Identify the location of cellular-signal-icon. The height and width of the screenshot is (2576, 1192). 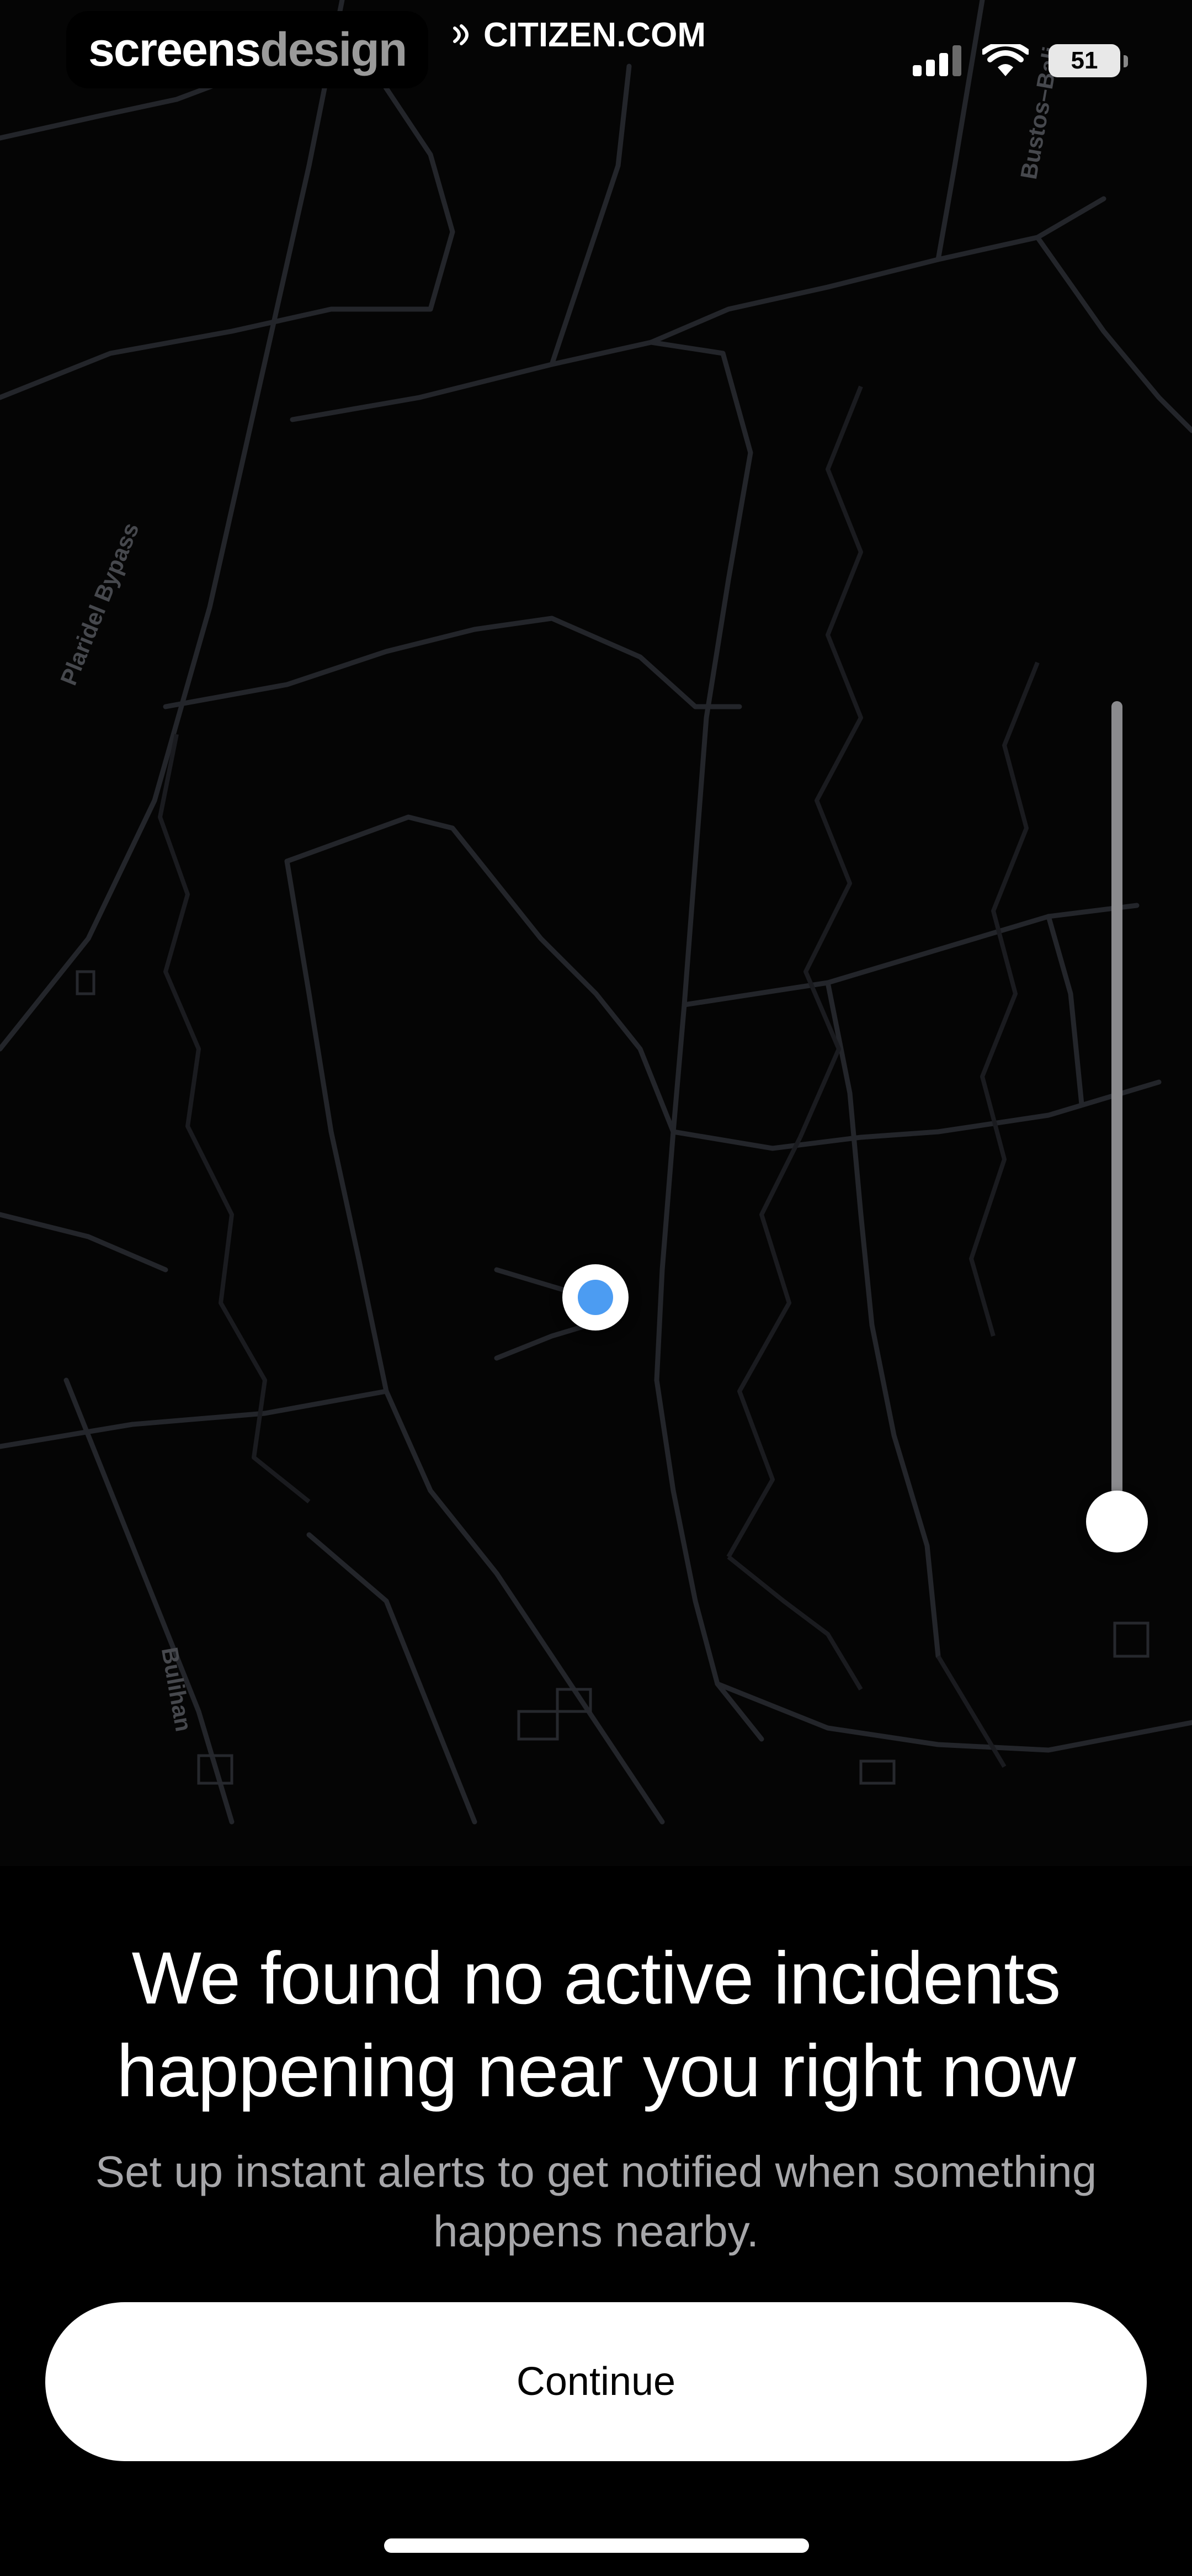
(937, 60).